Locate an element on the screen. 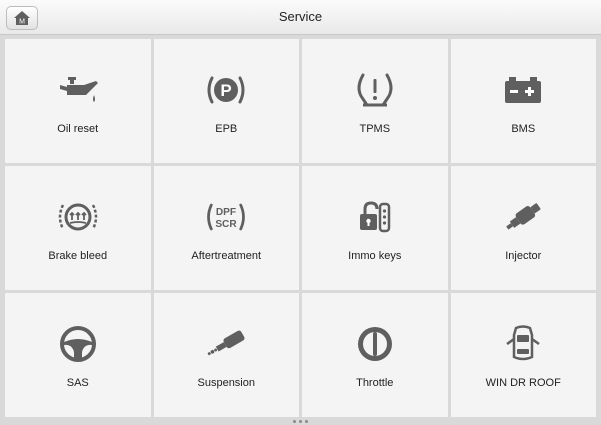 The image size is (601, 425). tile-label: Aftertreatment is located at coordinates (226, 256).